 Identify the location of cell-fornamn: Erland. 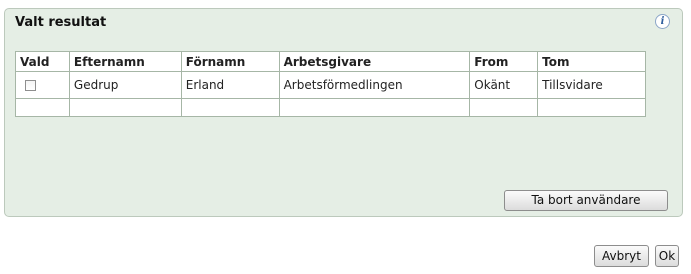
(230, 85).